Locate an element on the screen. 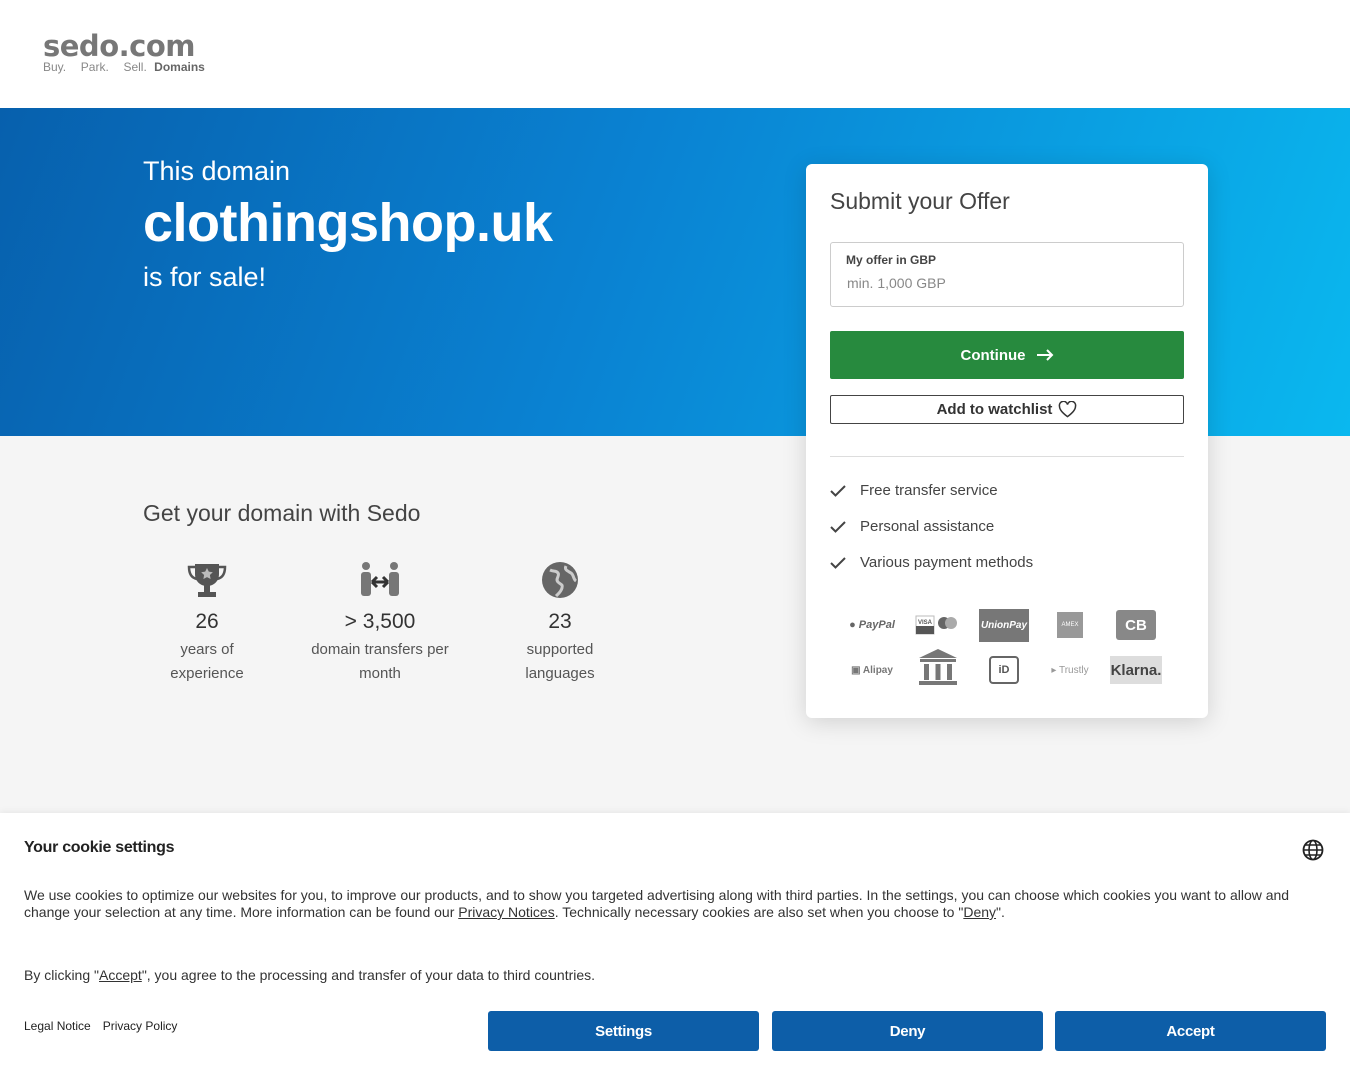 Image resolution: width=1350 pixels, height=1075 pixels. stat-label: years of experience is located at coordinates (207, 661).